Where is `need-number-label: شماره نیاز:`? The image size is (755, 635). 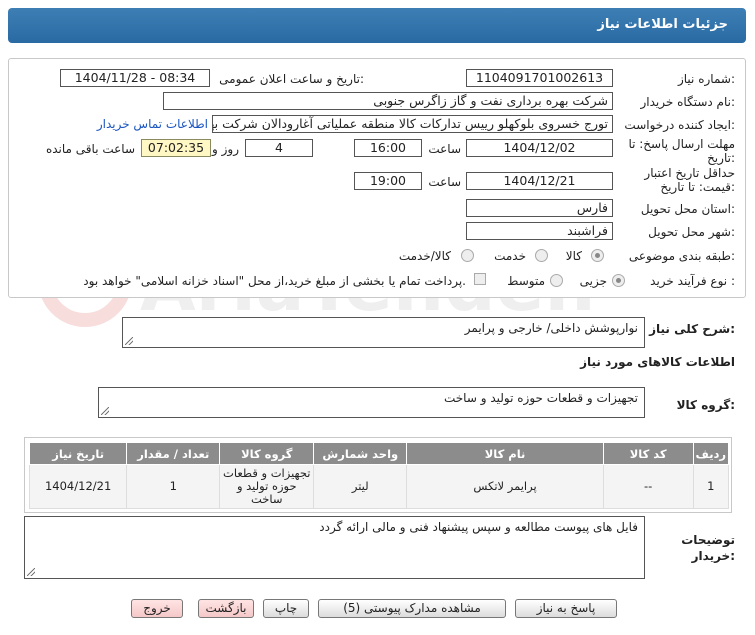
need-number-label: شماره نیاز: is located at coordinates (706, 79).